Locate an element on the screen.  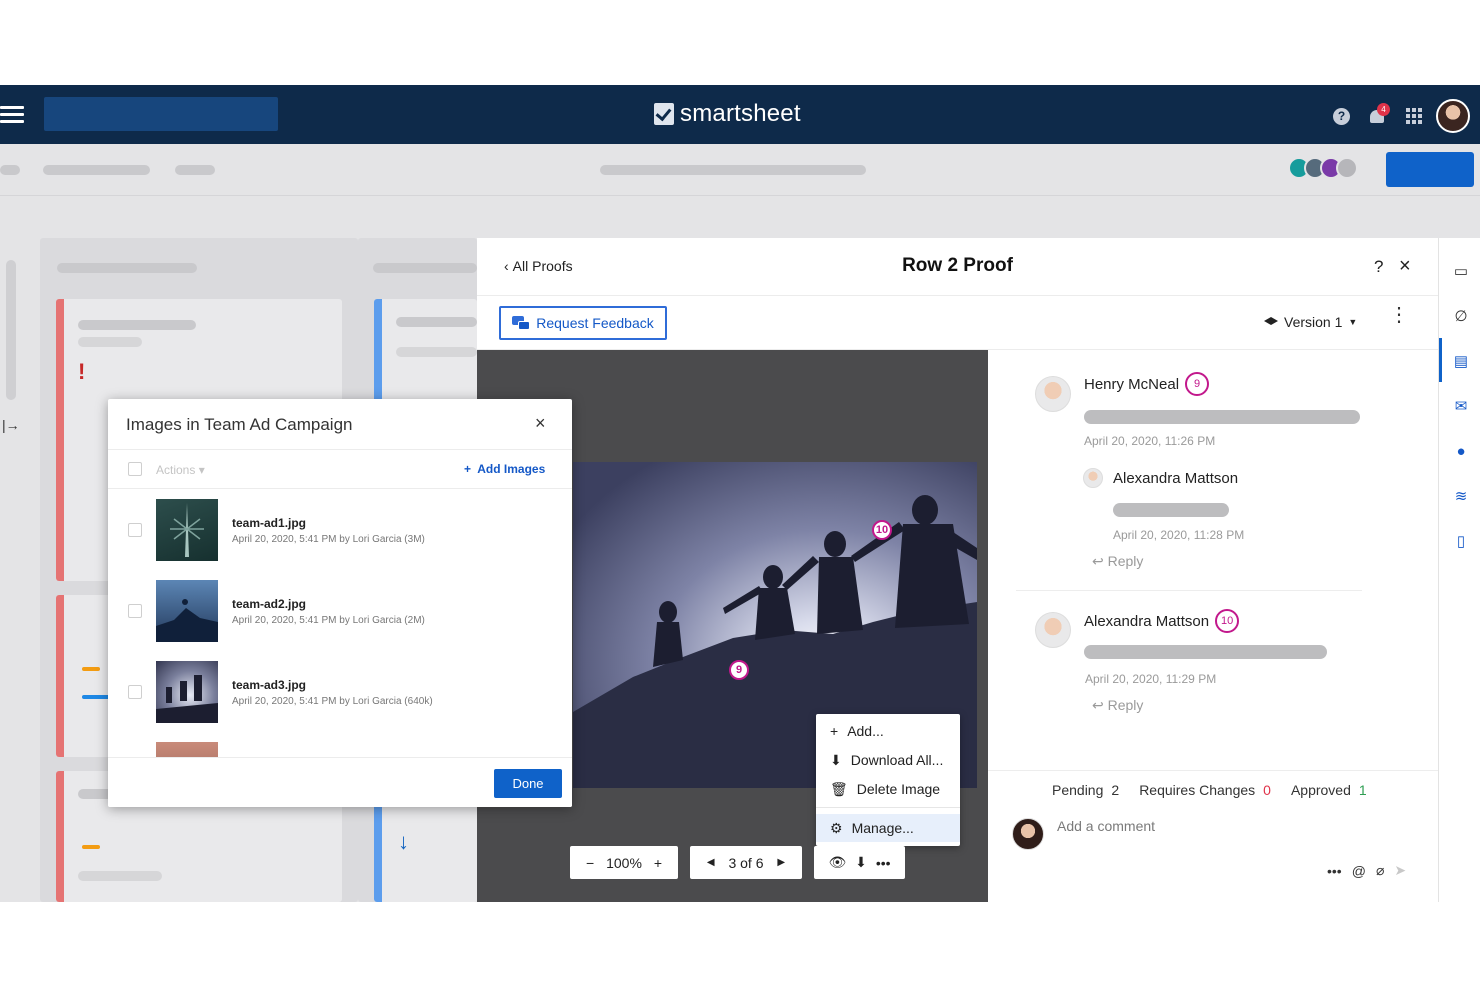
reply-icon: ↩ is located at coordinates (1098, 705).